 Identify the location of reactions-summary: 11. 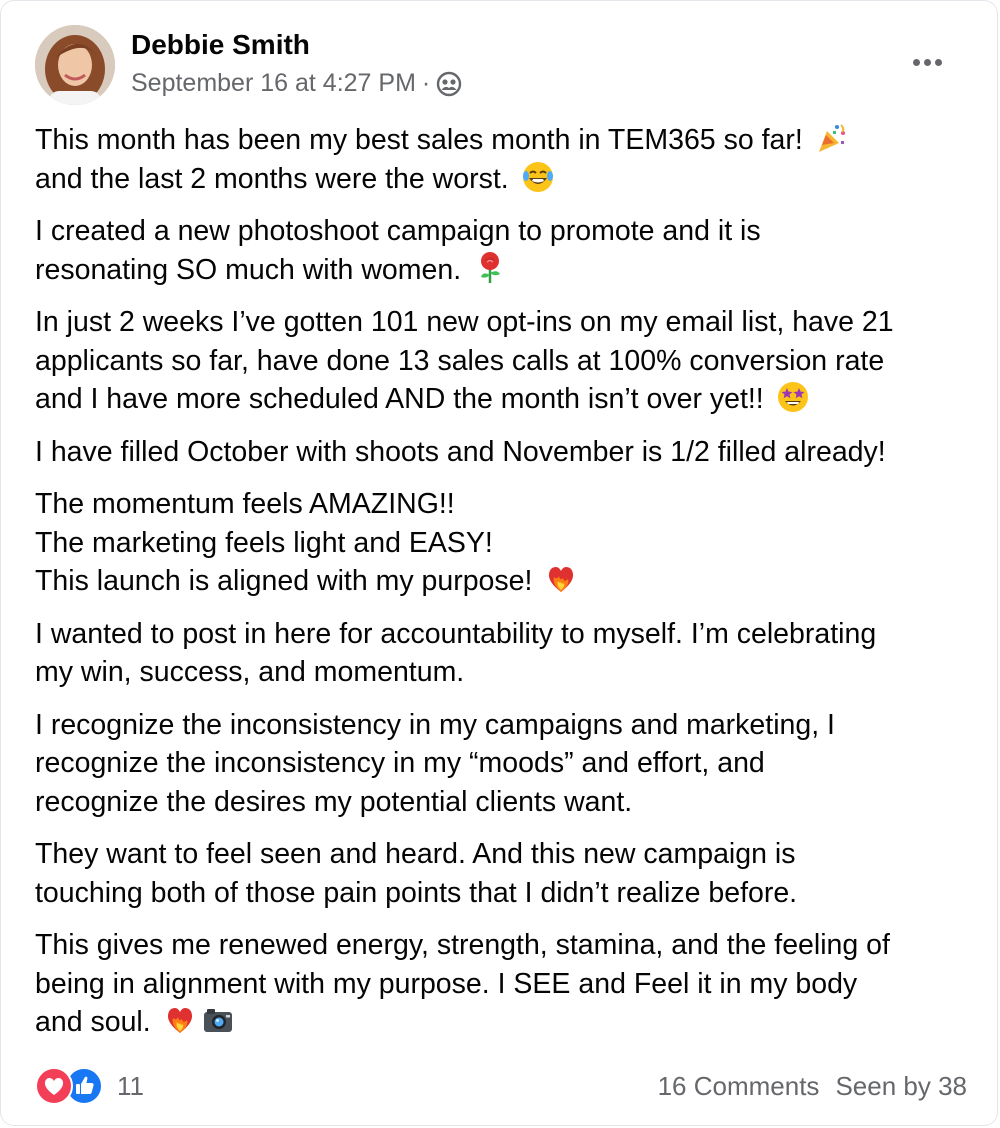
(89, 1086).